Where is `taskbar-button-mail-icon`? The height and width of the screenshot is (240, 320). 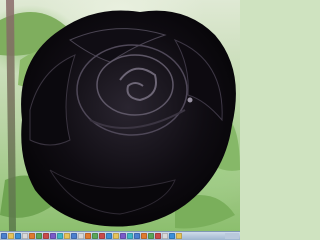 taskbar-button-mail-icon is located at coordinates (25, 236).